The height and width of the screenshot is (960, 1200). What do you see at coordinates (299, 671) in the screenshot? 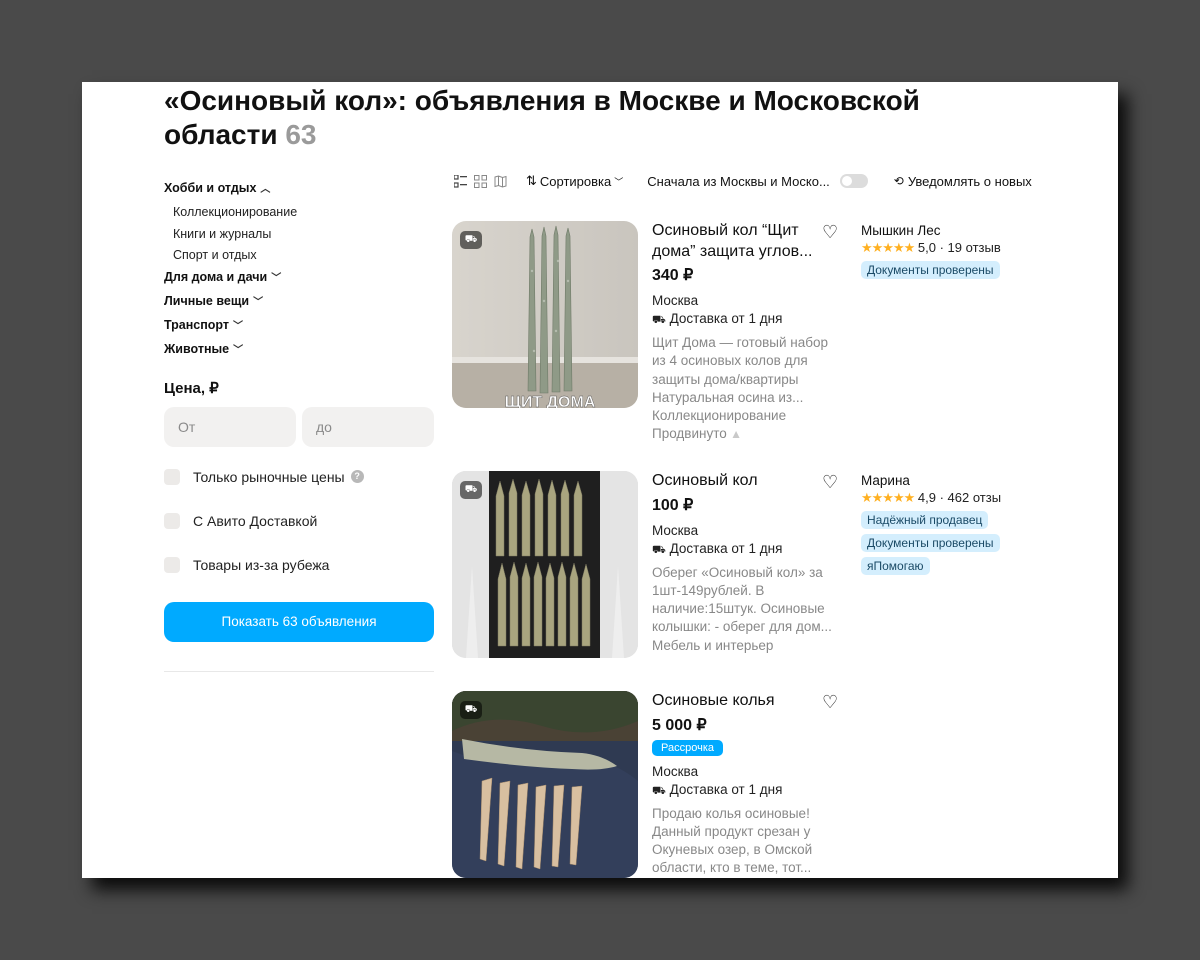
I see `divider` at bounding box center [299, 671].